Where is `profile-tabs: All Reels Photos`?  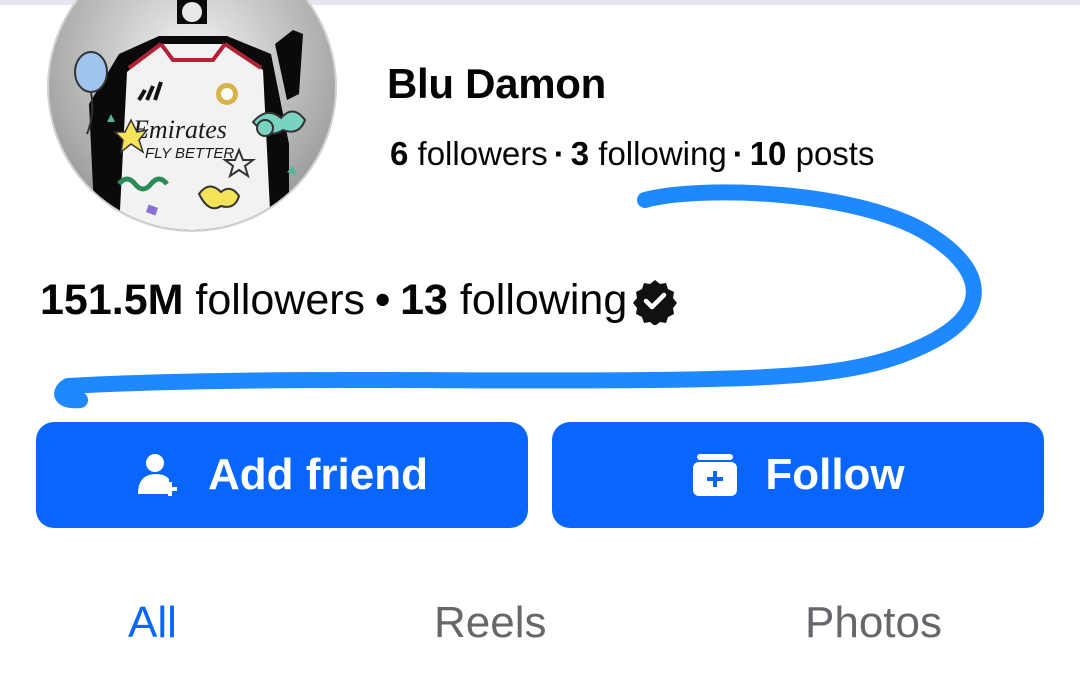 profile-tabs: All Reels Photos is located at coordinates (540, 633).